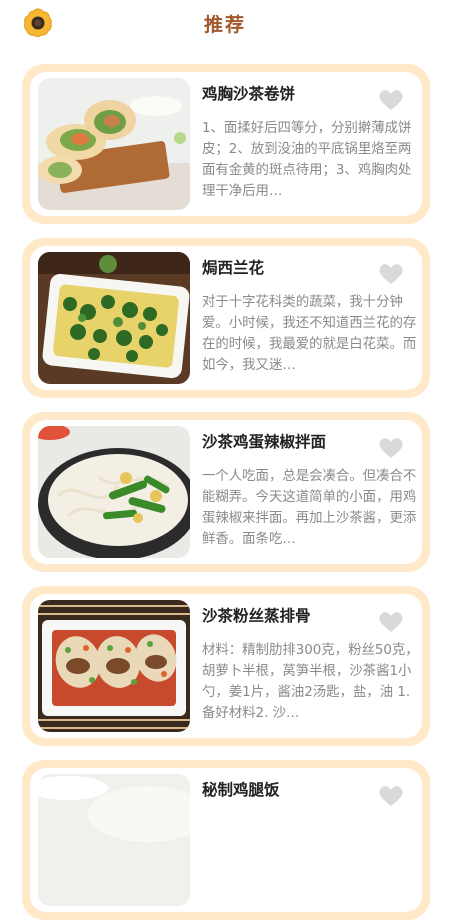 The height and width of the screenshot is (920, 450). Describe the element at coordinates (264, 442) in the screenshot. I see `recipe-title: 沙茶鸡蛋辣椒拌面` at that location.